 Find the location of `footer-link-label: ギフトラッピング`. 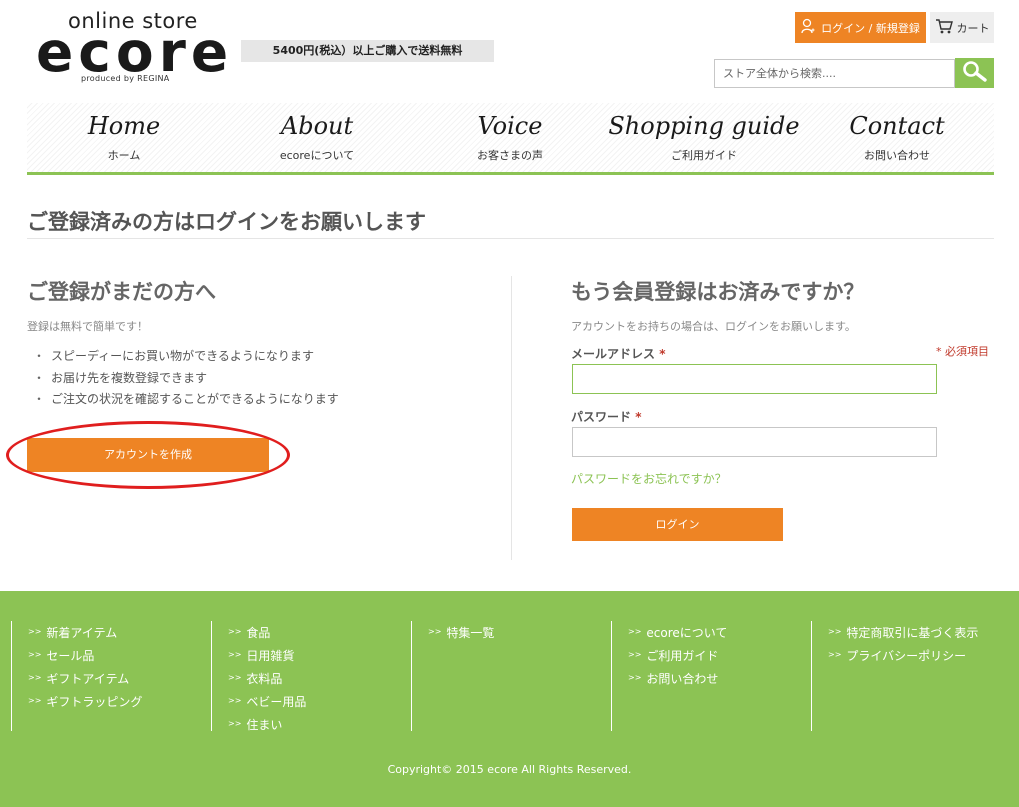

footer-link-label: ギフトラッピング is located at coordinates (94, 702).